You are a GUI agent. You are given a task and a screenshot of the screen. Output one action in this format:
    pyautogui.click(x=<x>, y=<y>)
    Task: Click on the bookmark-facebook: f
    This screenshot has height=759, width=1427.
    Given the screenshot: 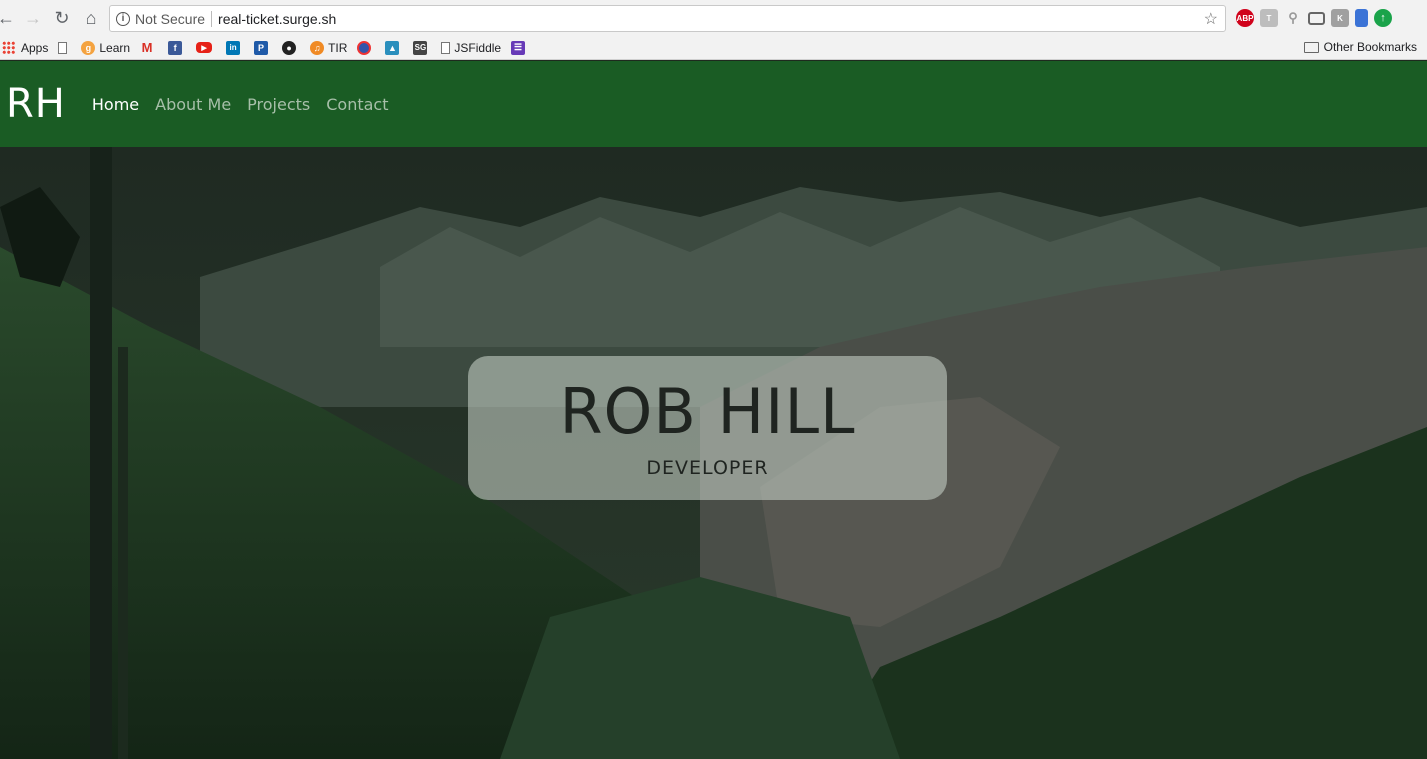 What is the action you would take?
    pyautogui.click(x=177, y=47)
    